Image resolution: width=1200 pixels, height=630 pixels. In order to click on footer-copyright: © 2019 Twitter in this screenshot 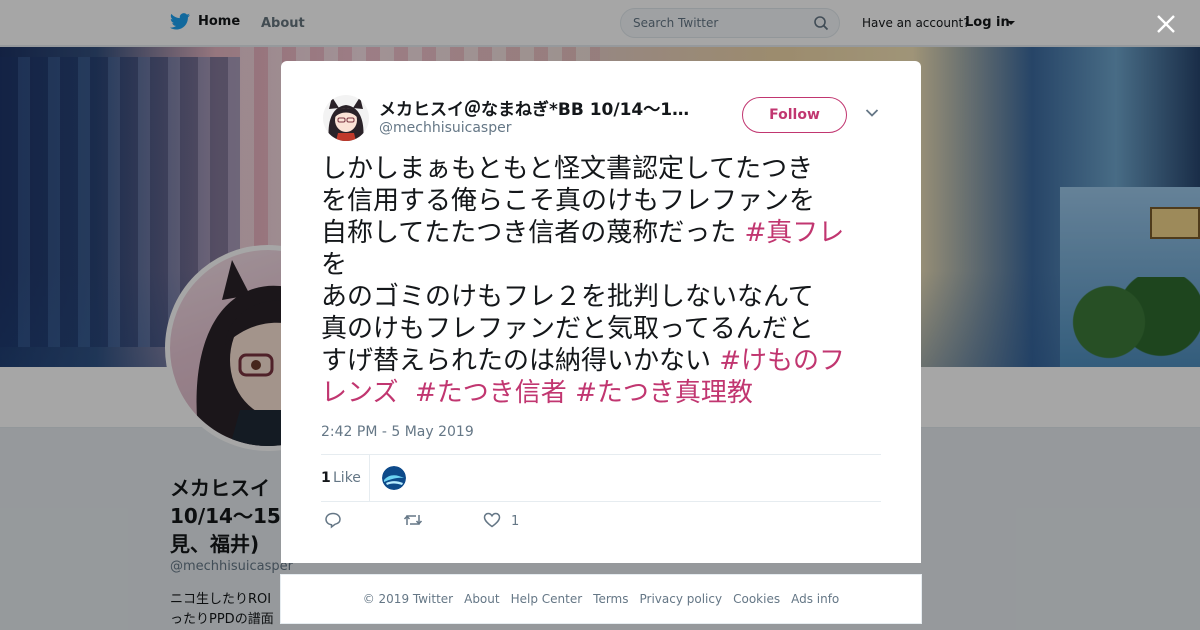, I will do `click(408, 599)`.